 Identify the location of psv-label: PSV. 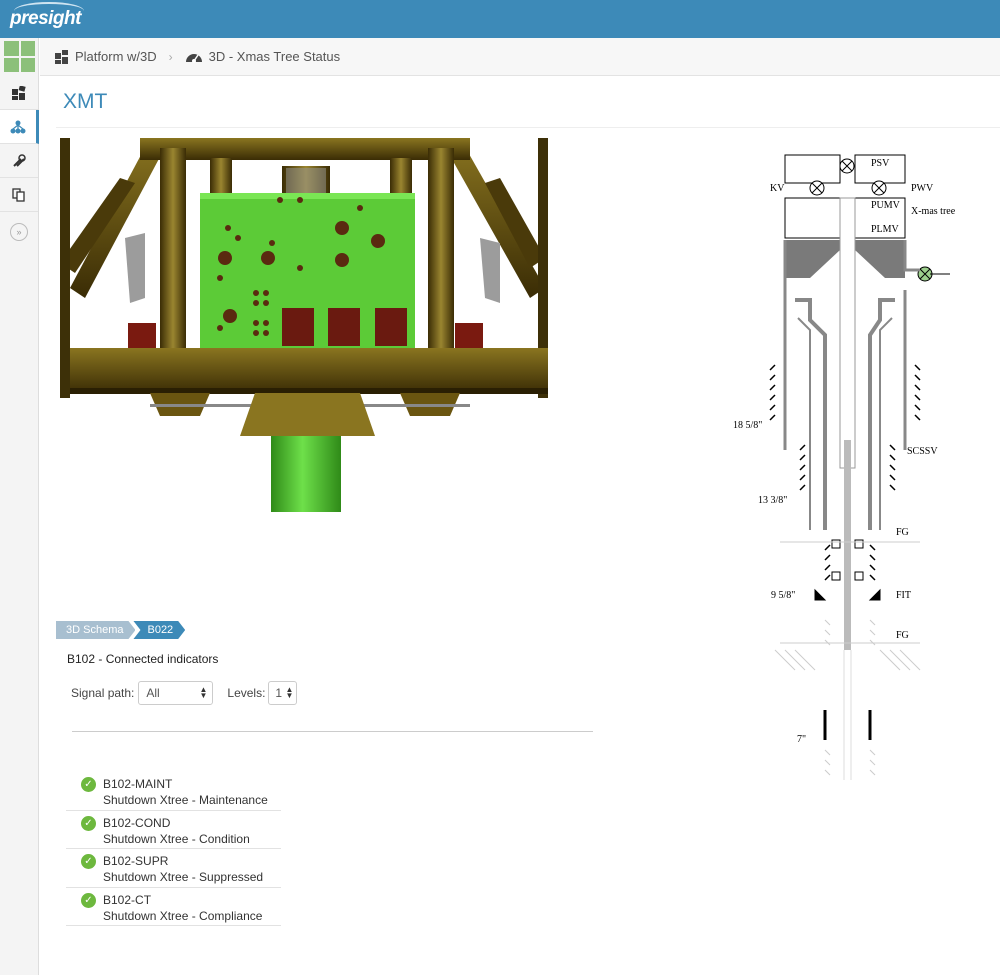
(880, 163).